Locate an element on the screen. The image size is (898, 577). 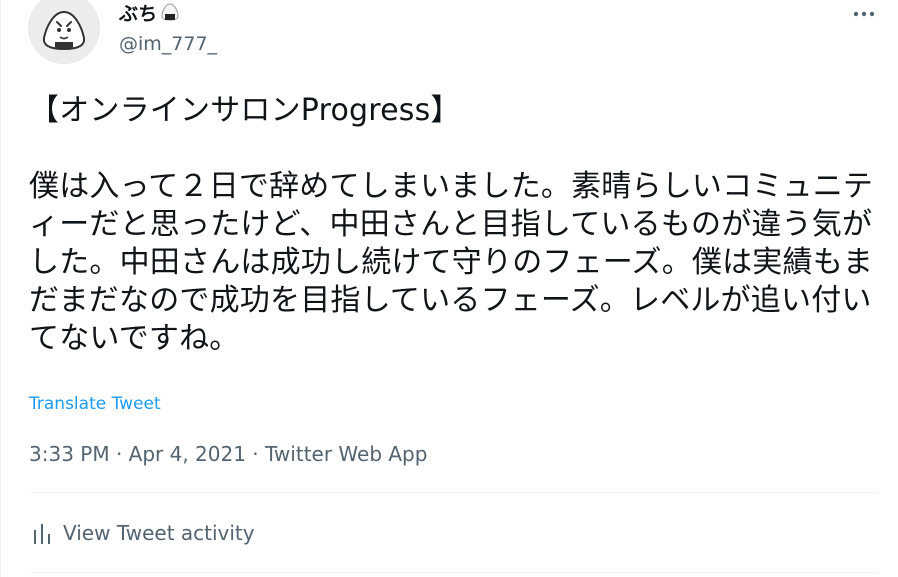
author-handle: @im_777_ is located at coordinates (168, 44).